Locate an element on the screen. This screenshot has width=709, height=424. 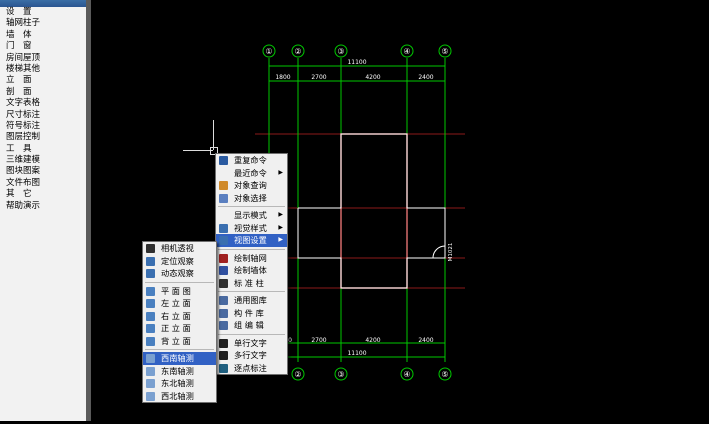
menu-item: 绘制轴网 is located at coordinates (251, 258).